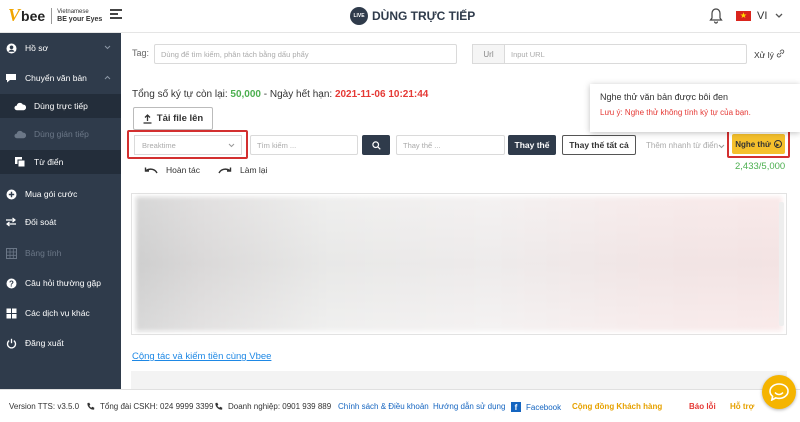 This screenshot has height=422, width=800. I want to click on menu-toggle-icon, so click(116, 15).